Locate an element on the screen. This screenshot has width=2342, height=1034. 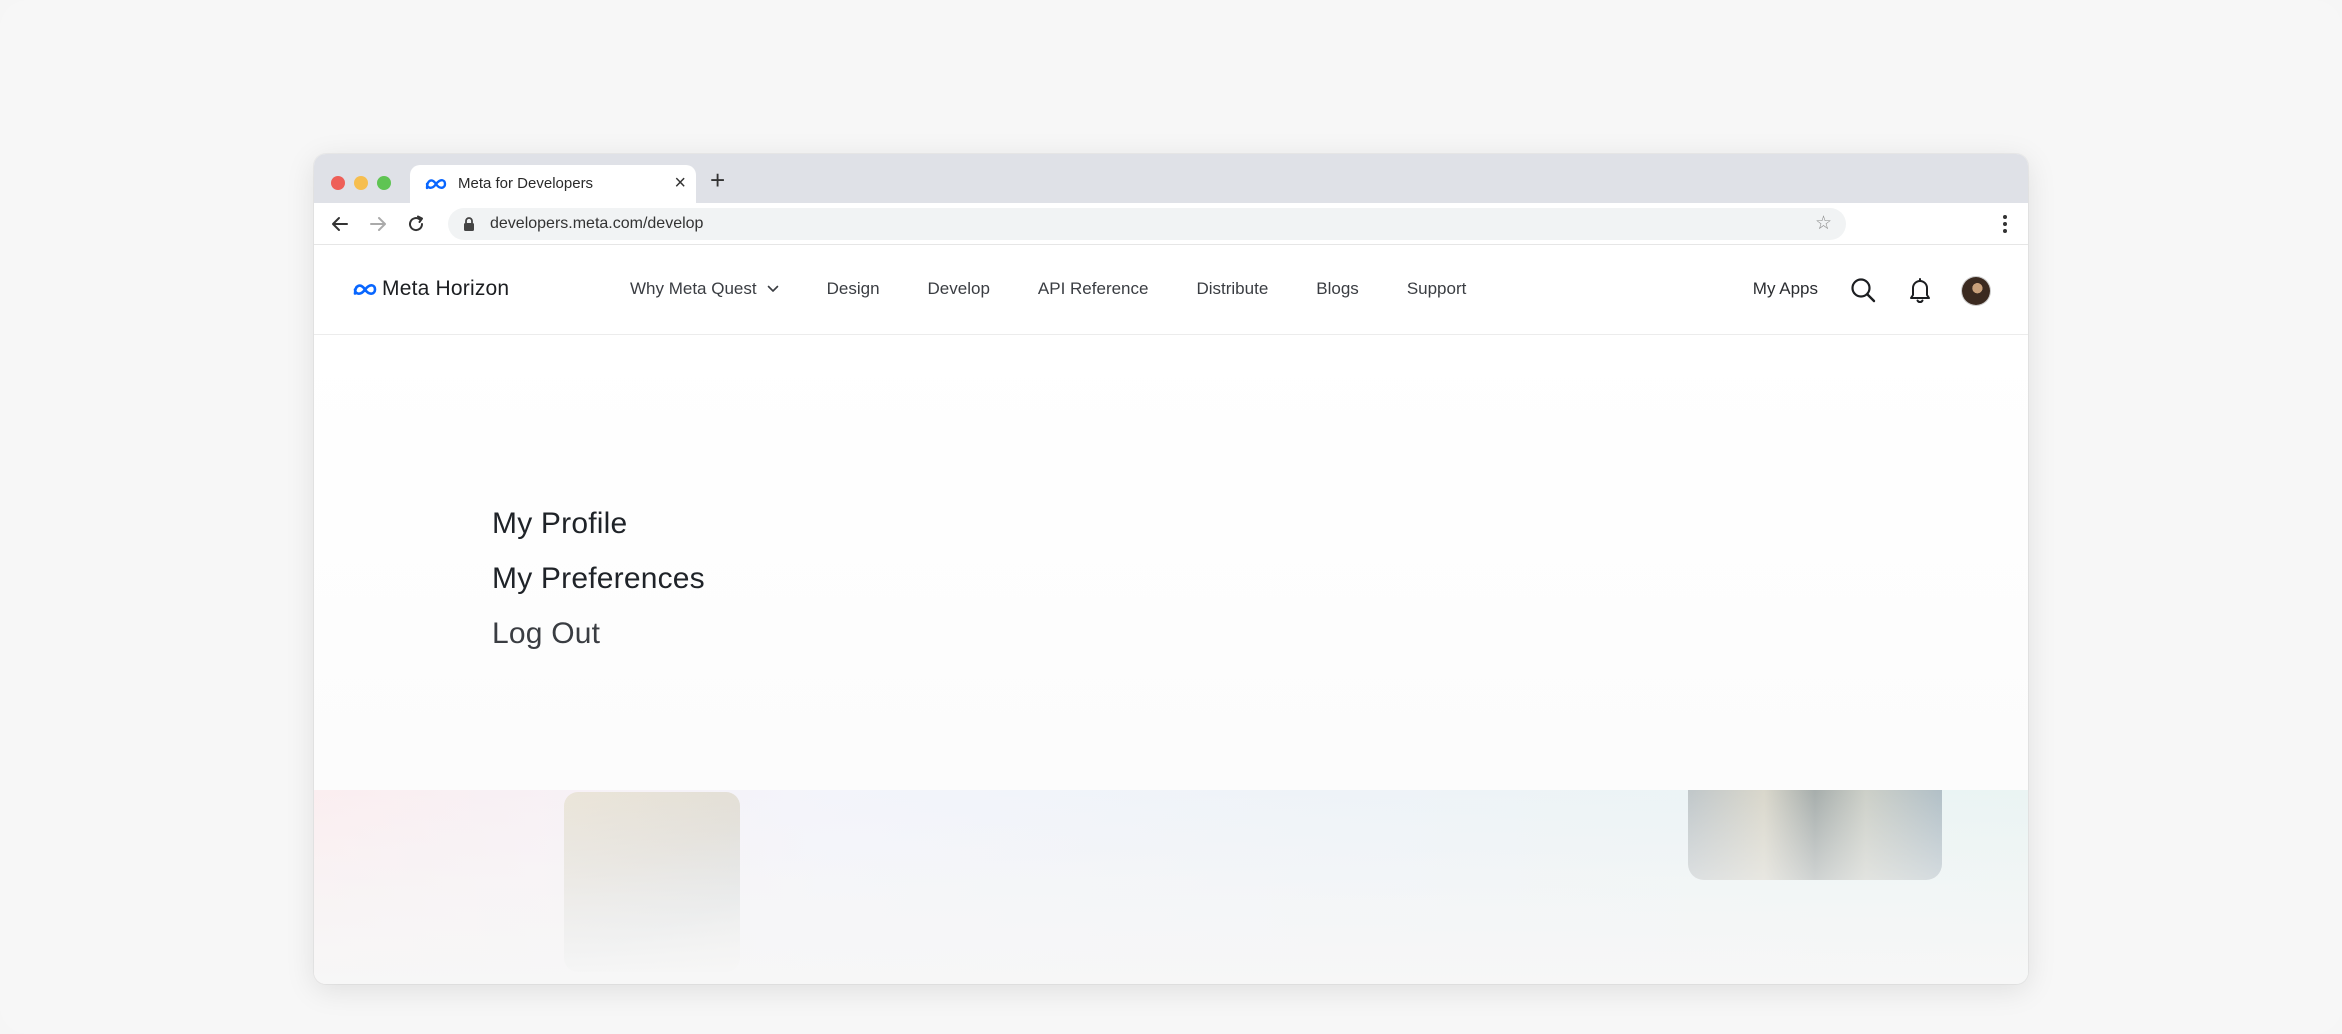
my-profile-link: My Profile is located at coordinates (598, 523).